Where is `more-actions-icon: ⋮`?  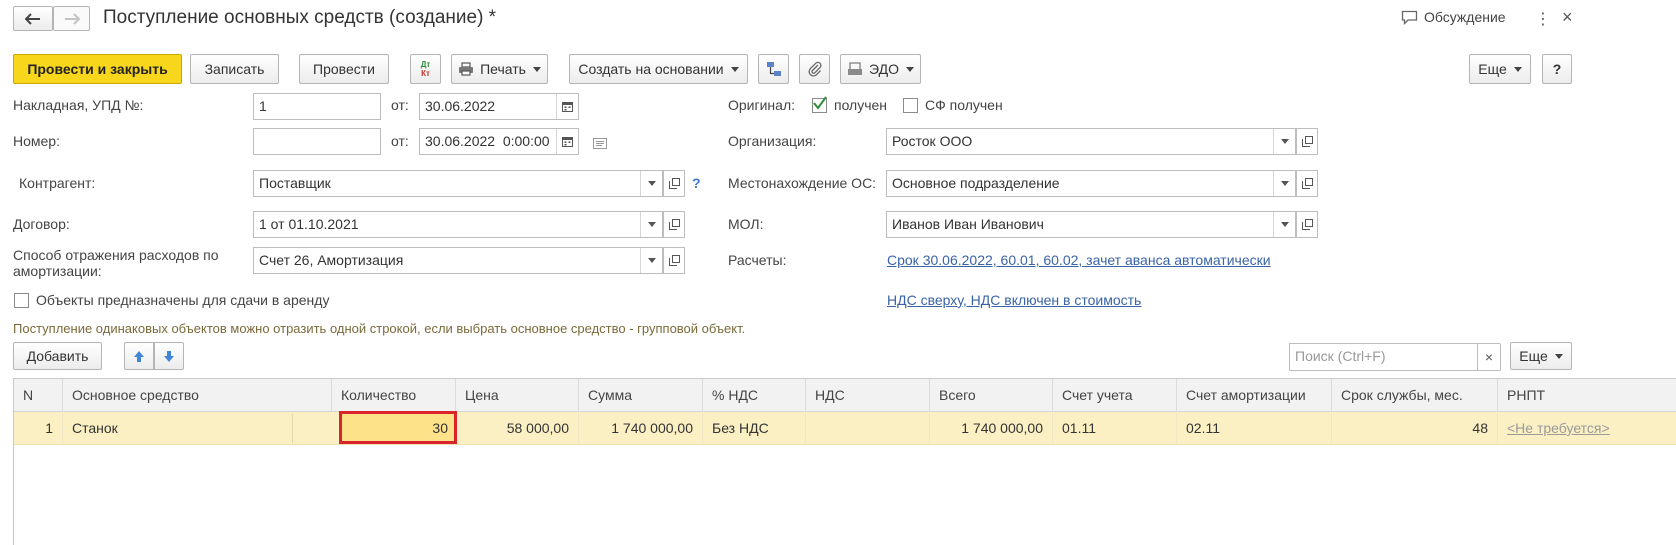
more-actions-icon: ⋮ is located at coordinates (1543, 19).